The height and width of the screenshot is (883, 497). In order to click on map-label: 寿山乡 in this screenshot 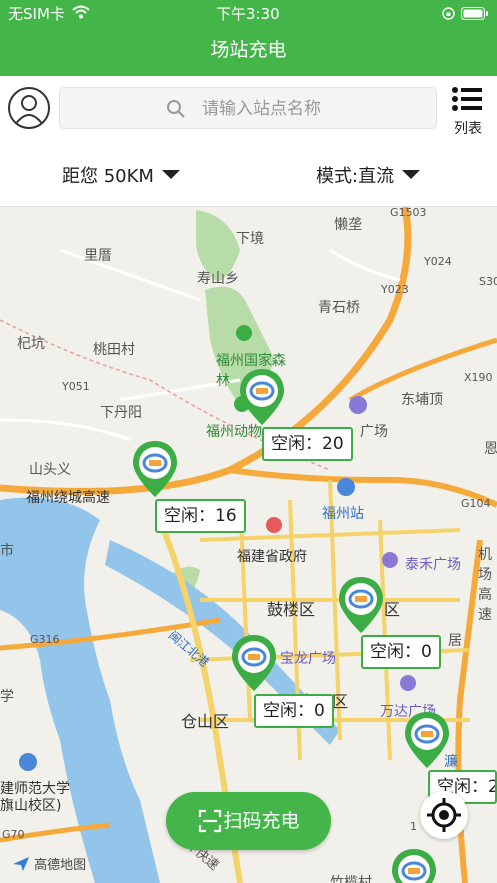, I will do `click(218, 279)`.